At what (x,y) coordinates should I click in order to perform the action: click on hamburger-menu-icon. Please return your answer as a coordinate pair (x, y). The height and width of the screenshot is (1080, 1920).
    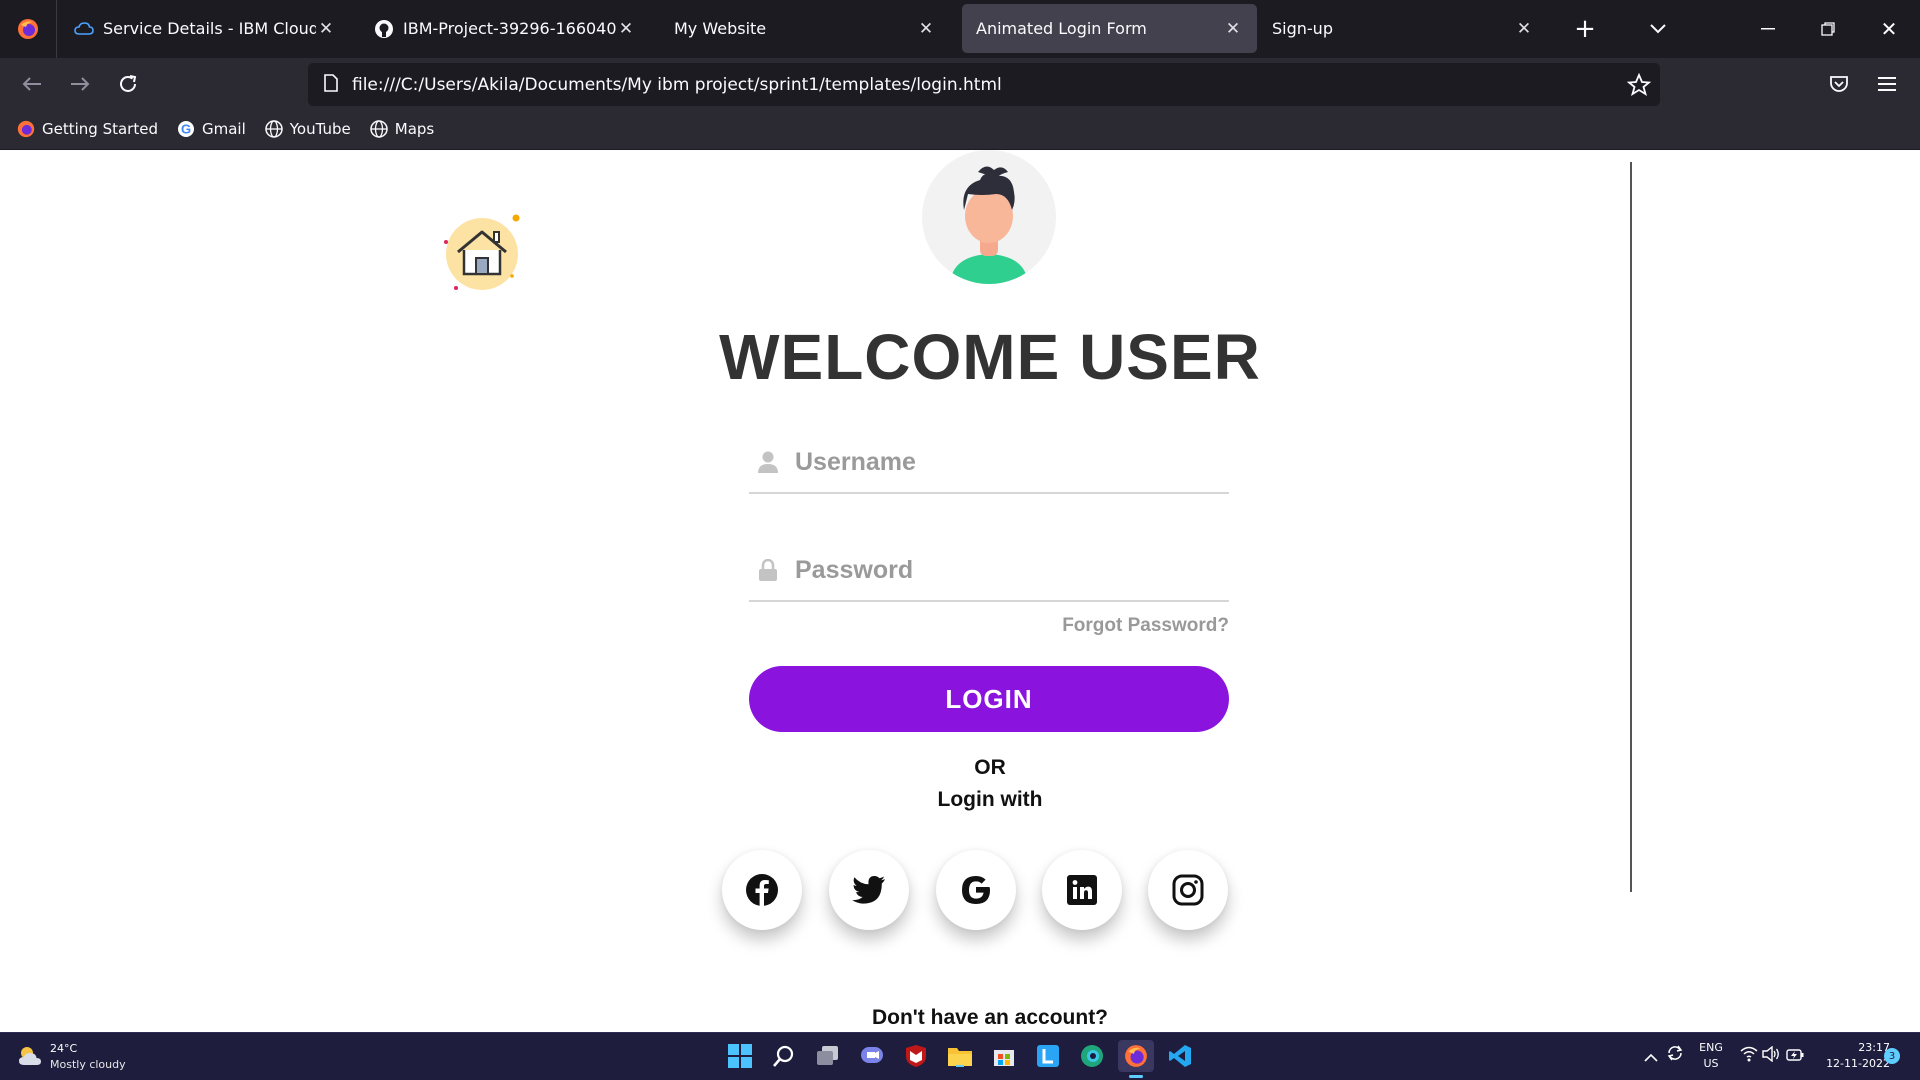
    Looking at the image, I should click on (1887, 84).